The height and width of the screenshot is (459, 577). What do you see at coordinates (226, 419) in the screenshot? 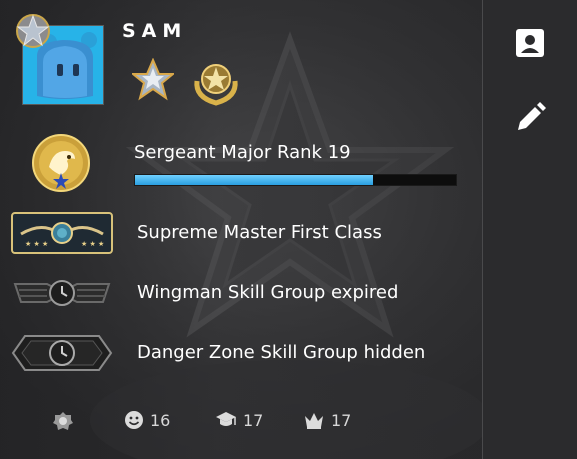
I see `graduation-cap-icon` at bounding box center [226, 419].